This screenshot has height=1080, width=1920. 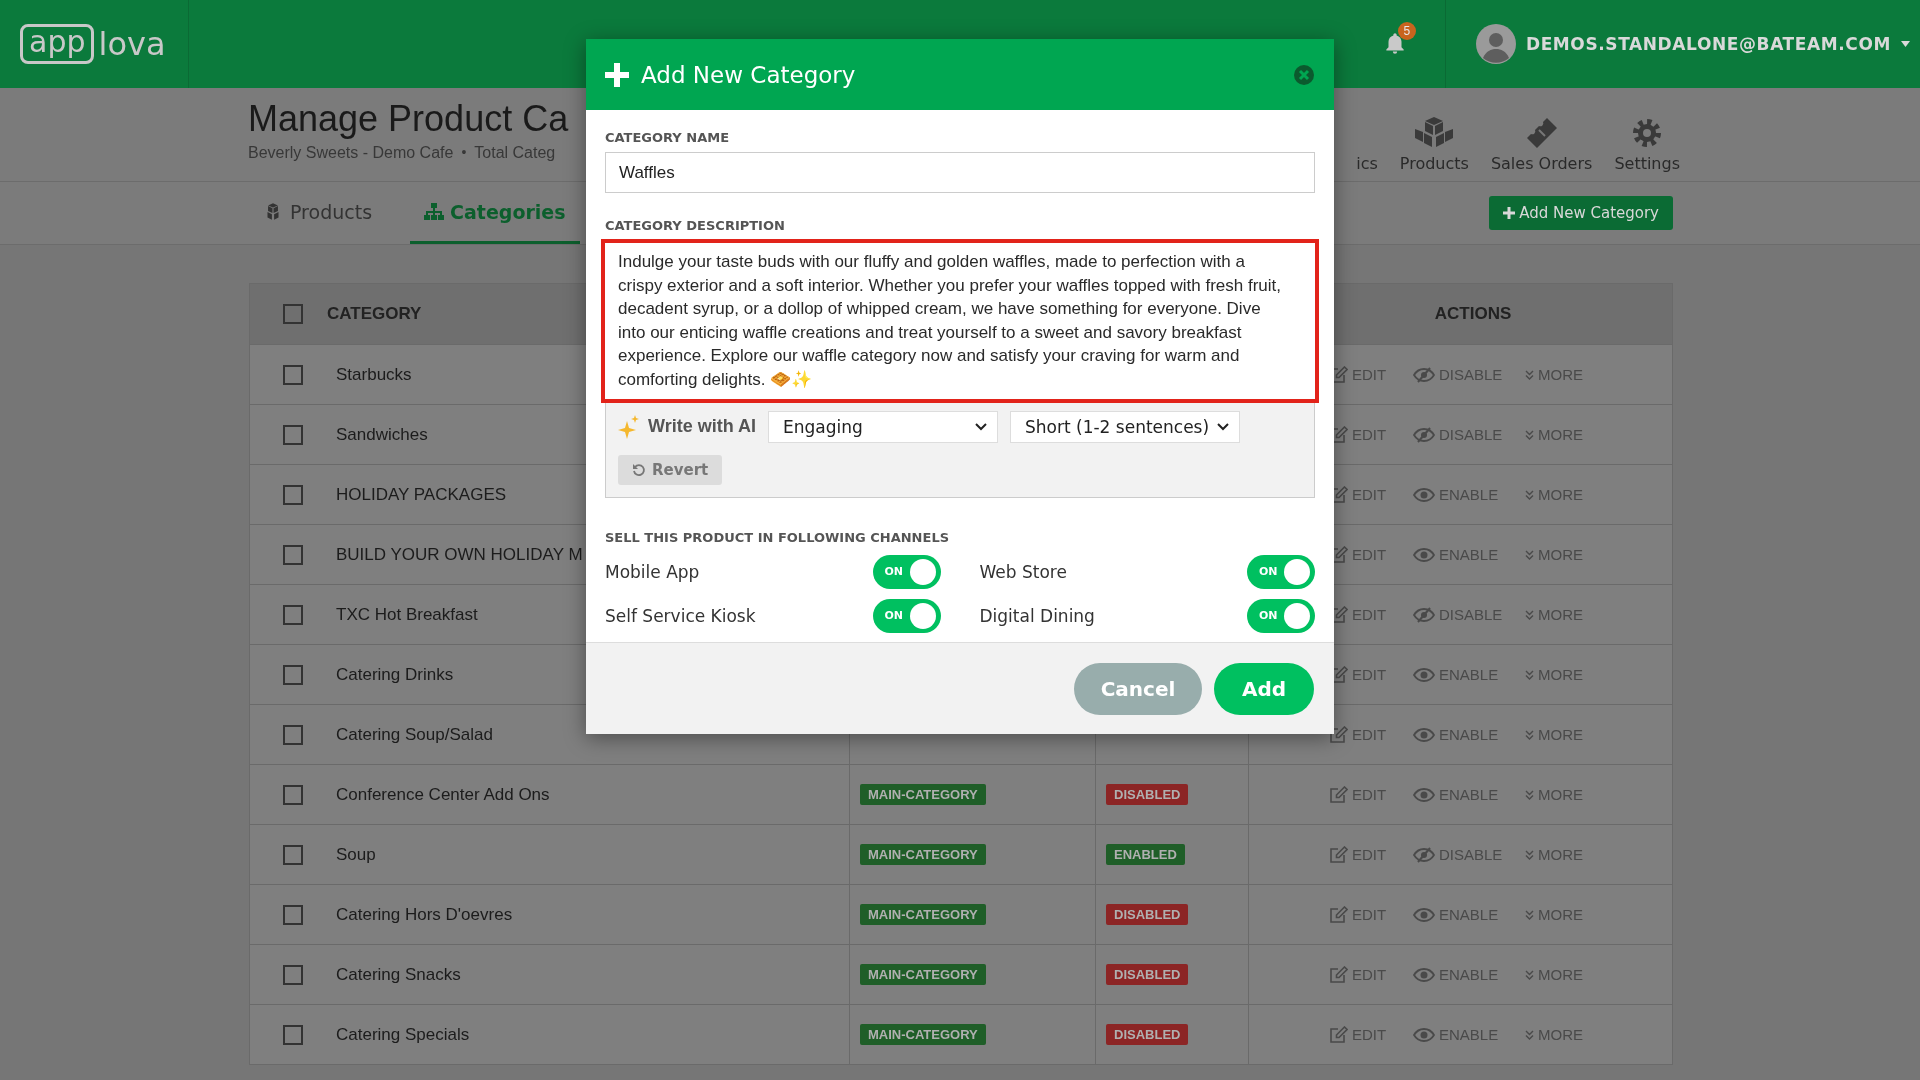 What do you see at coordinates (421, 494) in the screenshot?
I see `category-name: HOLIDAY PACKAGES` at bounding box center [421, 494].